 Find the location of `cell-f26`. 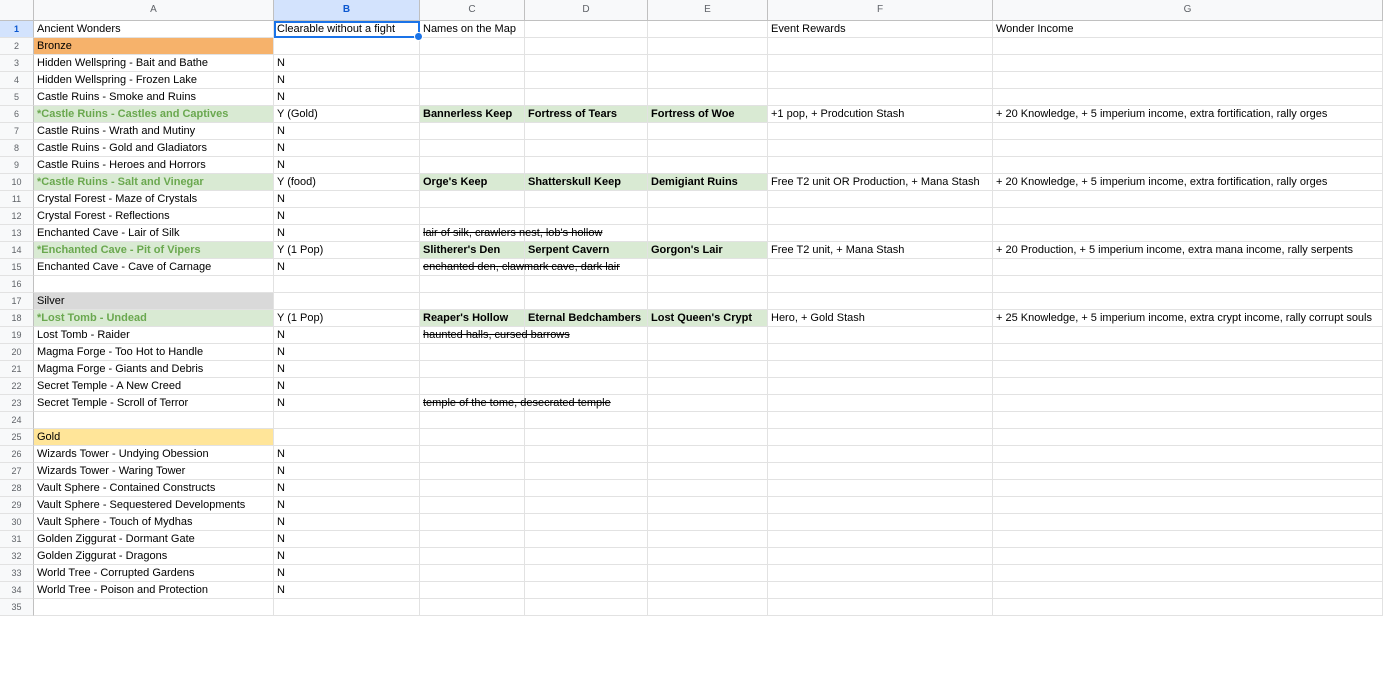

cell-f26 is located at coordinates (880, 454).